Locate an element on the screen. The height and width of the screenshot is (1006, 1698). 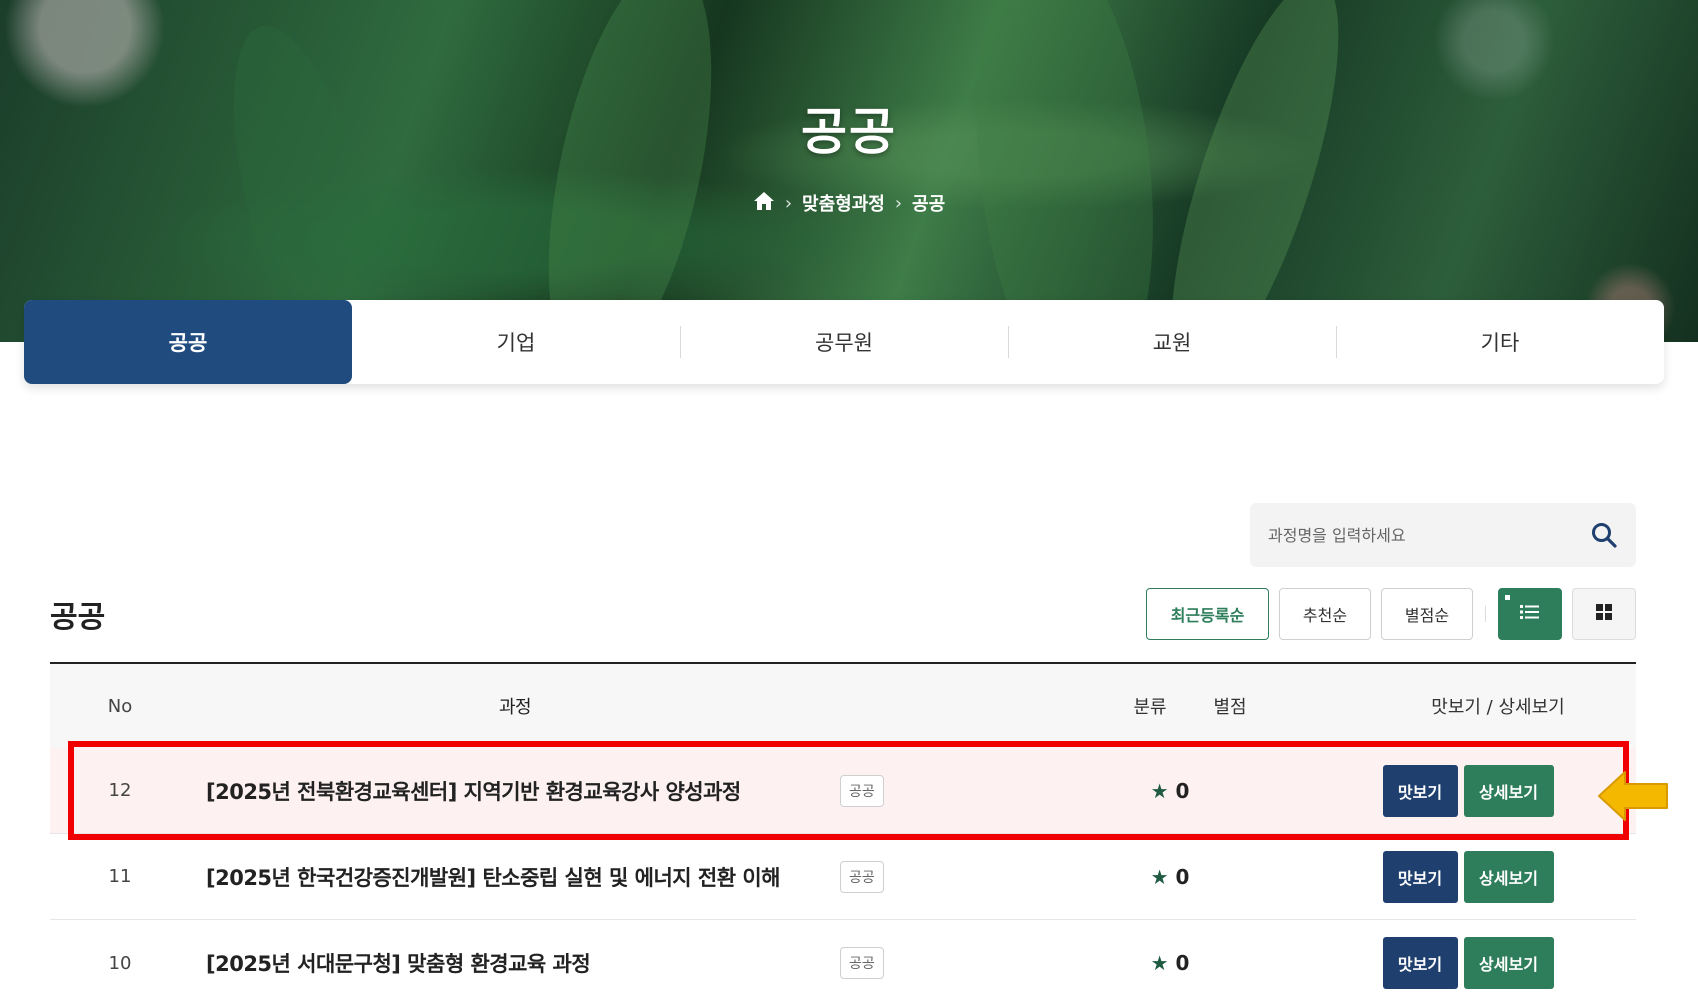
tab-corporate: 기업 is located at coordinates (516, 342).